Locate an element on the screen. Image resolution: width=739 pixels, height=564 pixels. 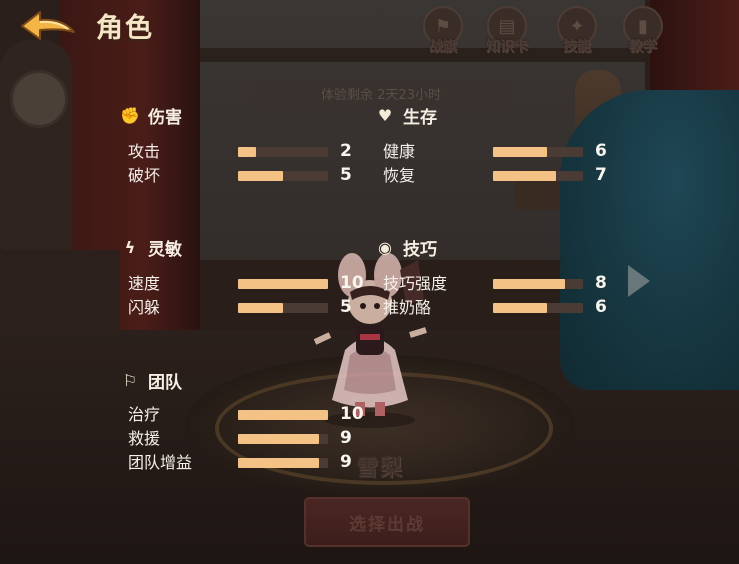
stat-label: 推奶酪 is located at coordinates (407, 307).